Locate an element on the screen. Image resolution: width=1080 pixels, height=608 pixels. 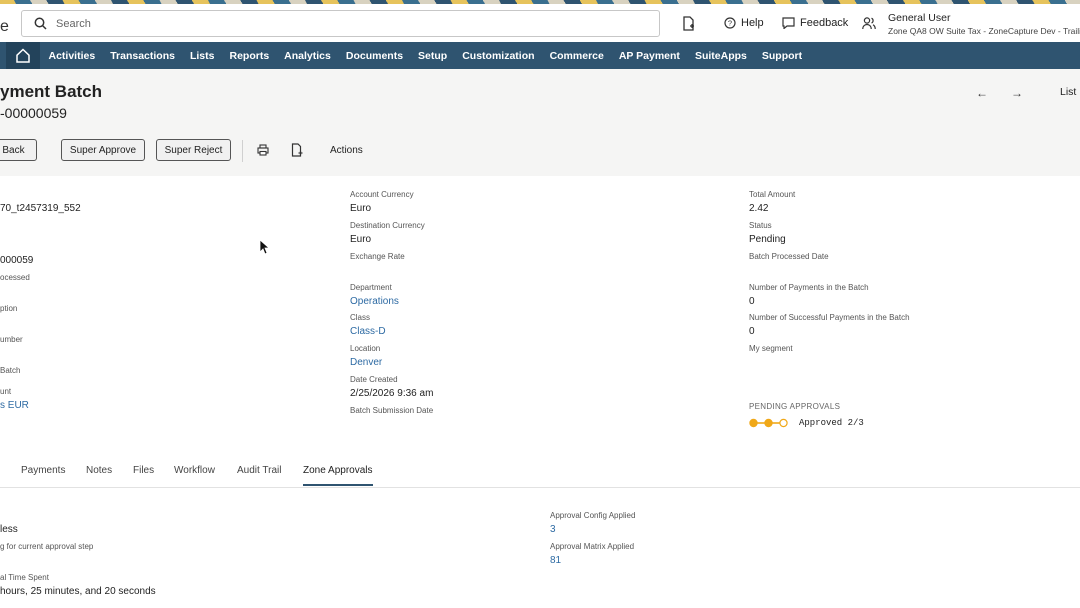
total-amount-label: Total Amount is located at coordinates (772, 194).